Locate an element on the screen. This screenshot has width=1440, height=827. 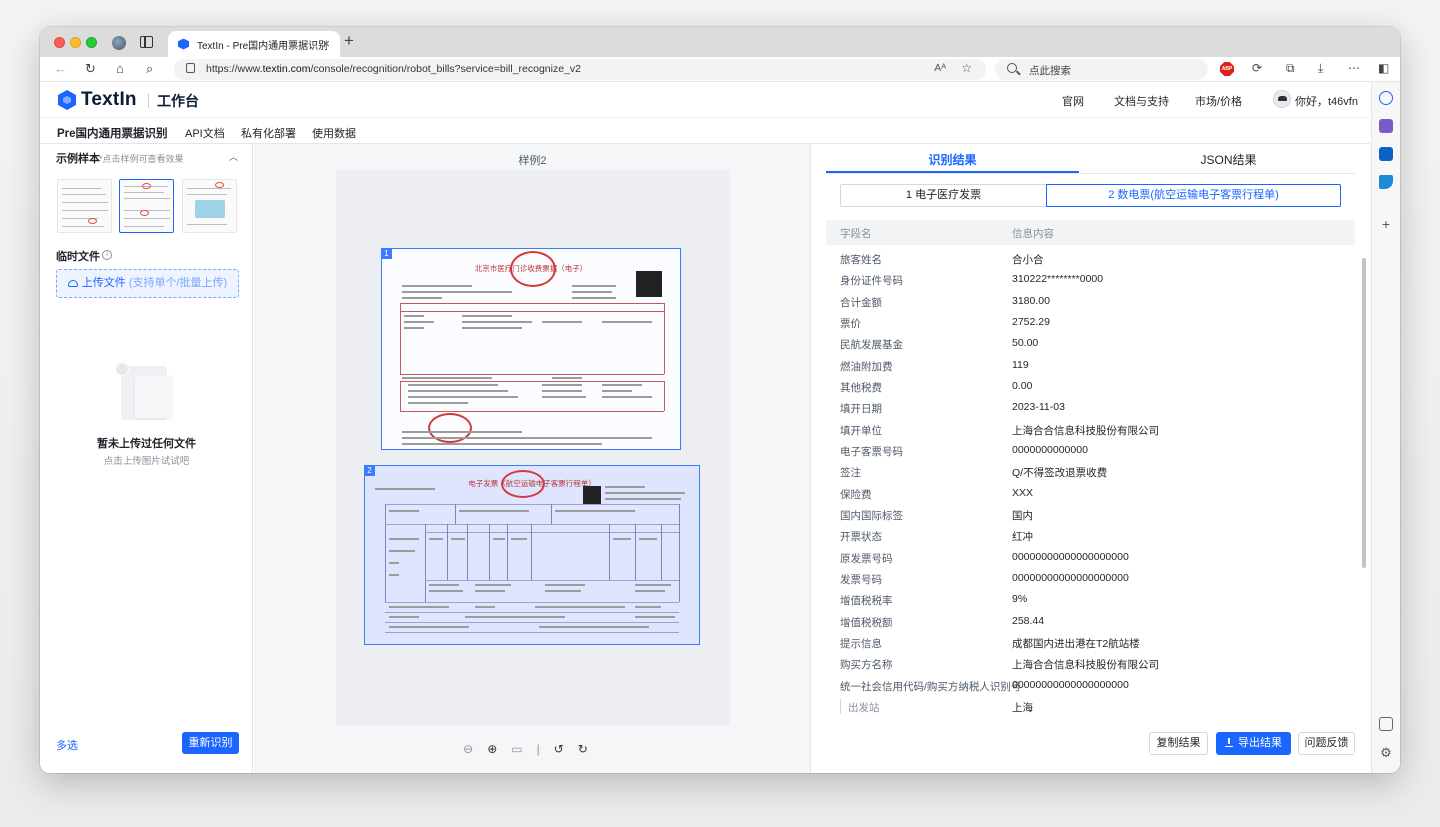
sidebar-toggle-icon: ◧ is located at coordinates (1383, 68).